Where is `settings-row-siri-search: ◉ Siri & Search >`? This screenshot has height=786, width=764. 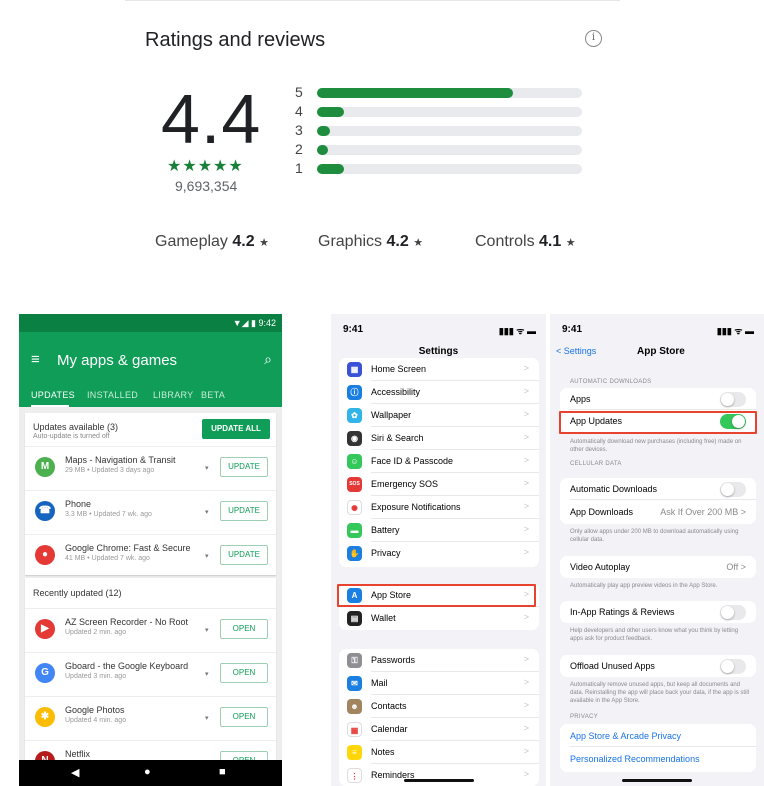 settings-row-siri-search: ◉ Siri & Search > is located at coordinates (439, 438).